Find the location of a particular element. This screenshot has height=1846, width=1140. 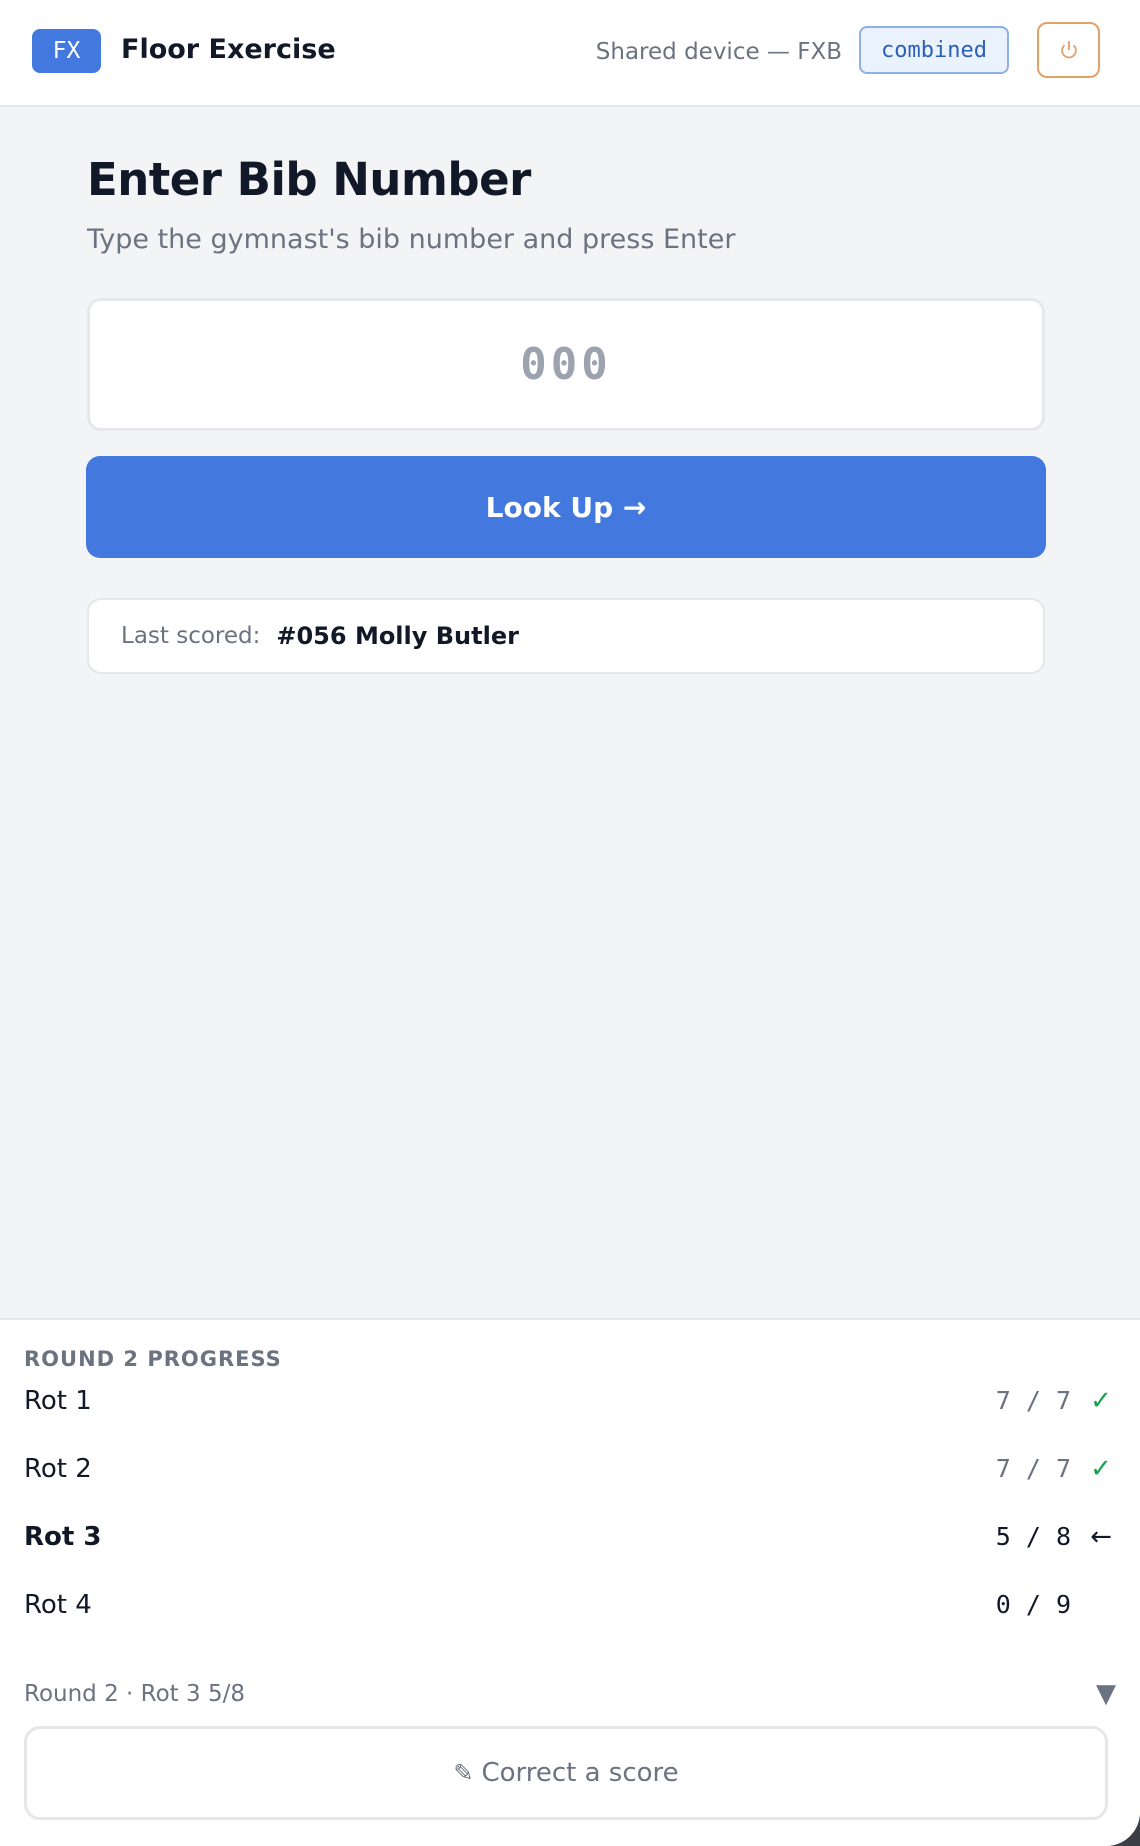

progress-summary-row: Round 2 · Rot 3 5/8 ▼ is located at coordinates (570, 1694).